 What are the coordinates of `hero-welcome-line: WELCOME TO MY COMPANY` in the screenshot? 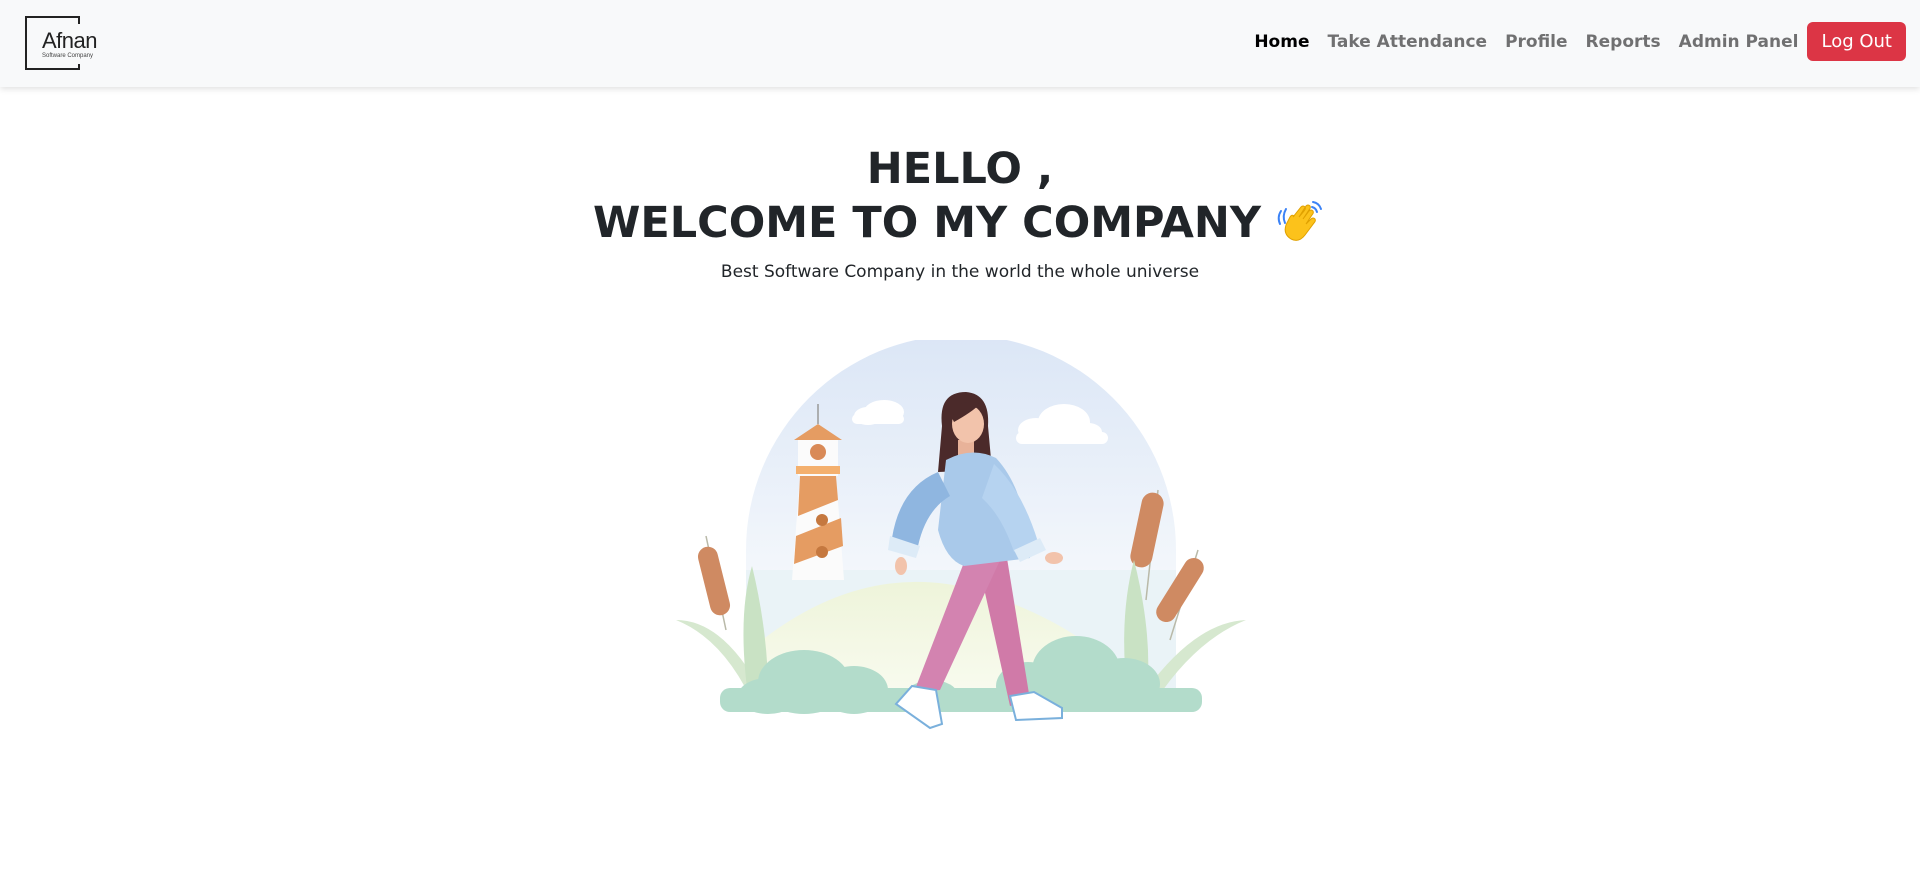 It's located at (960, 223).